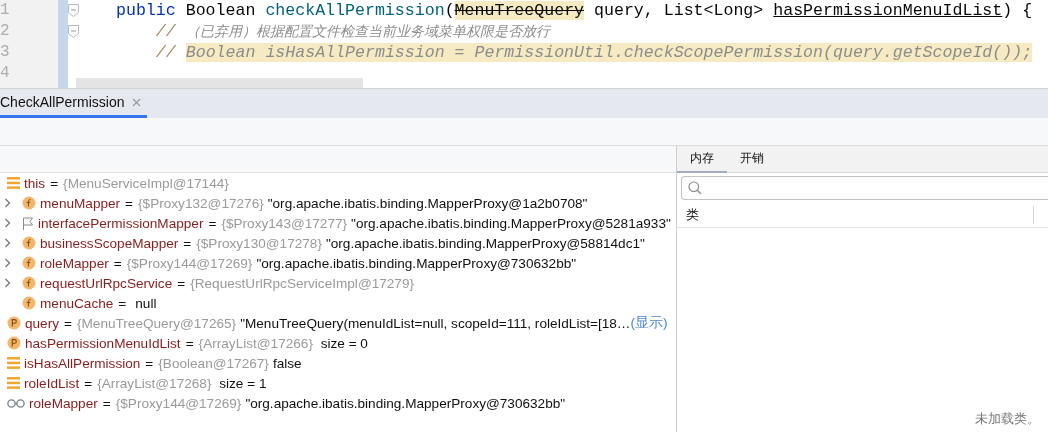  Describe the element at coordinates (355, 10) in the screenshot. I see `code-text: checkAllPermission` at that location.